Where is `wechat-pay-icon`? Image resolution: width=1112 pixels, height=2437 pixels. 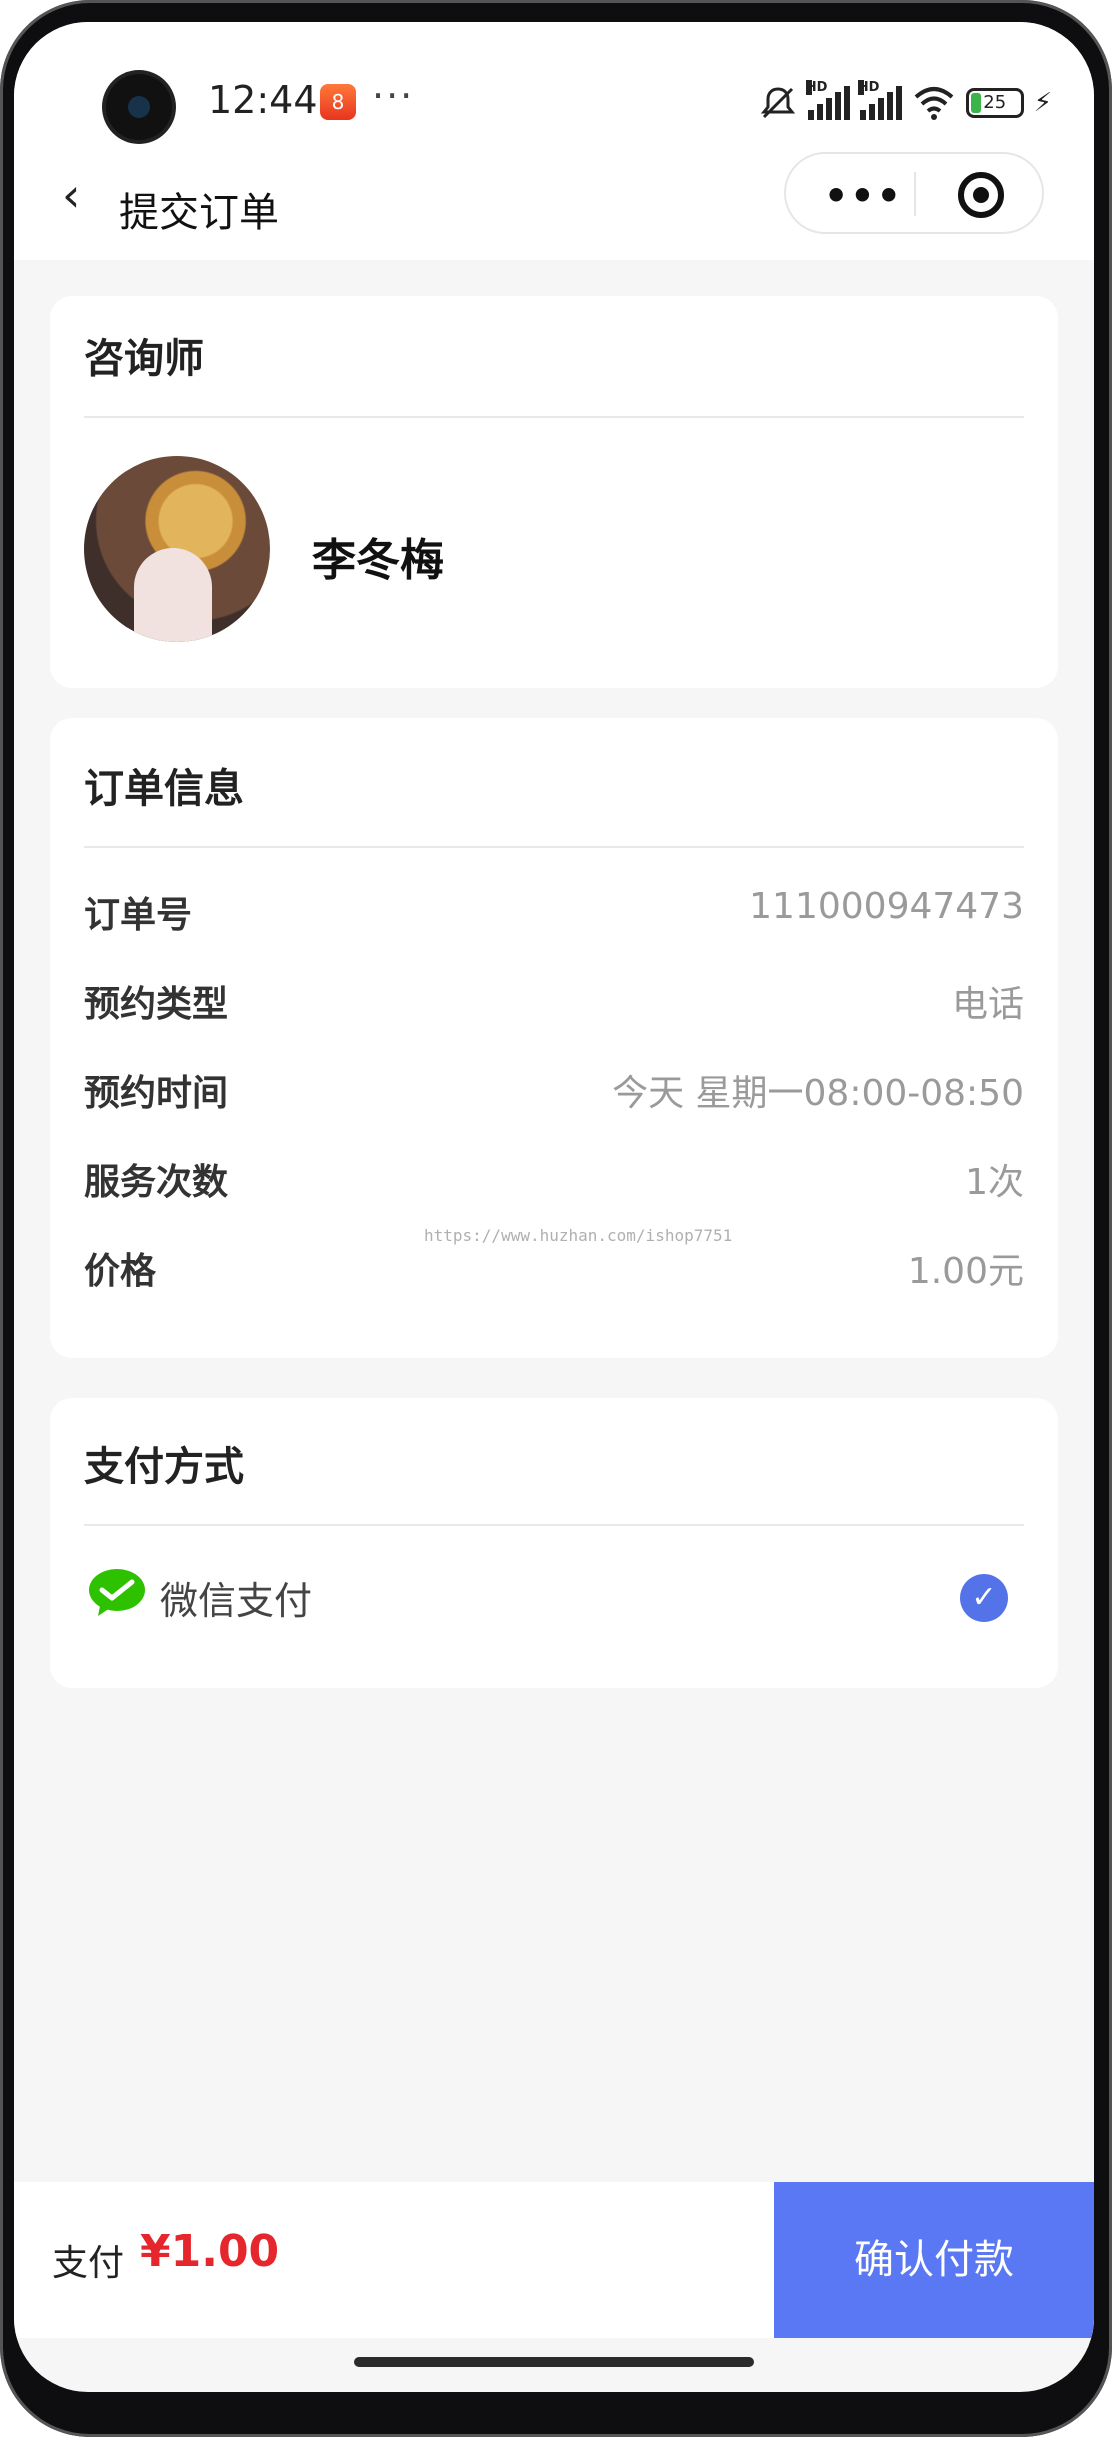
wechat-pay-icon is located at coordinates (117, 1593).